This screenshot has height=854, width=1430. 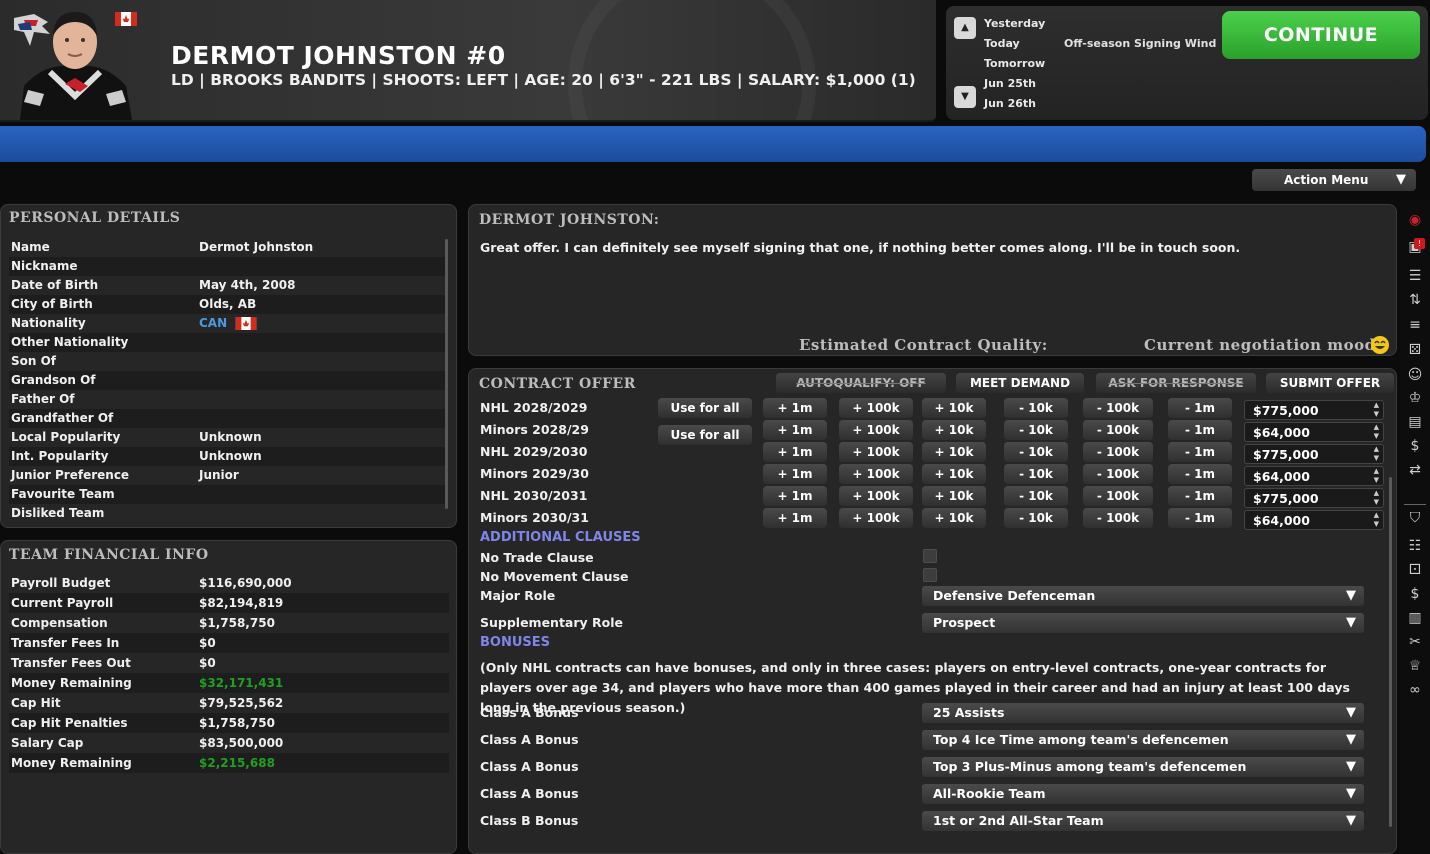 What do you see at coordinates (1020, 383) in the screenshot?
I see `meet-demand-button: MEET DEMAND` at bounding box center [1020, 383].